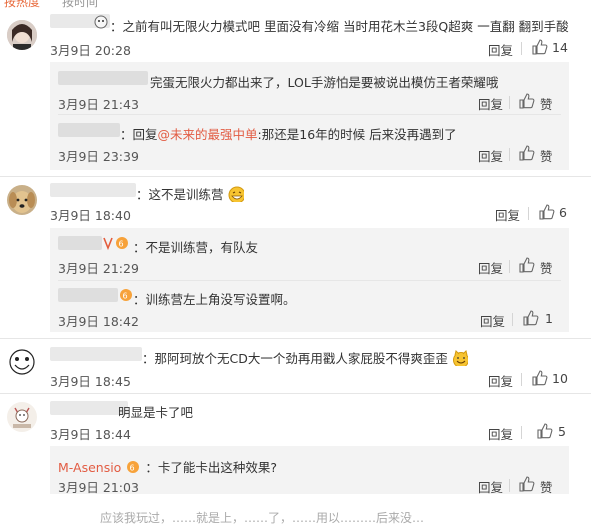 This screenshot has height=526, width=591. Describe the element at coordinates (560, 47) in the screenshot. I see `like-count: 14` at that location.